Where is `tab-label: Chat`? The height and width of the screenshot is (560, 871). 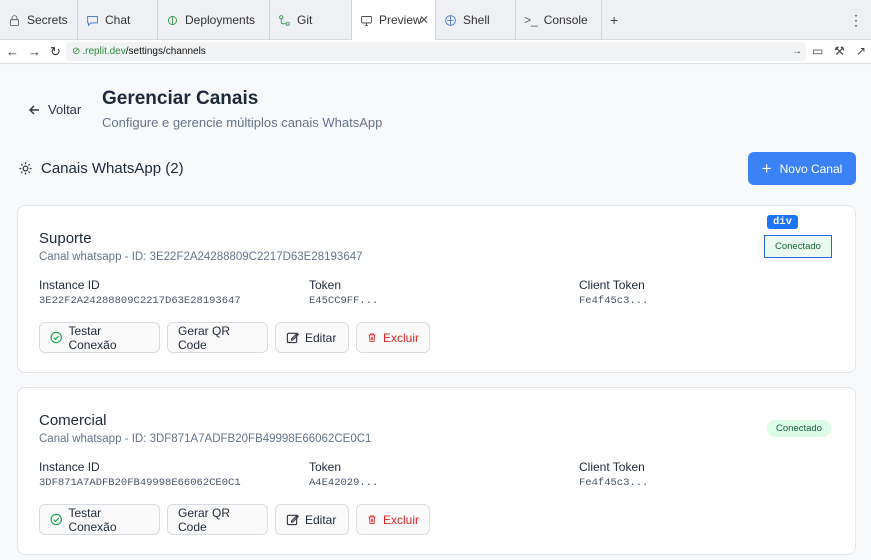 tab-label: Chat is located at coordinates (118, 20).